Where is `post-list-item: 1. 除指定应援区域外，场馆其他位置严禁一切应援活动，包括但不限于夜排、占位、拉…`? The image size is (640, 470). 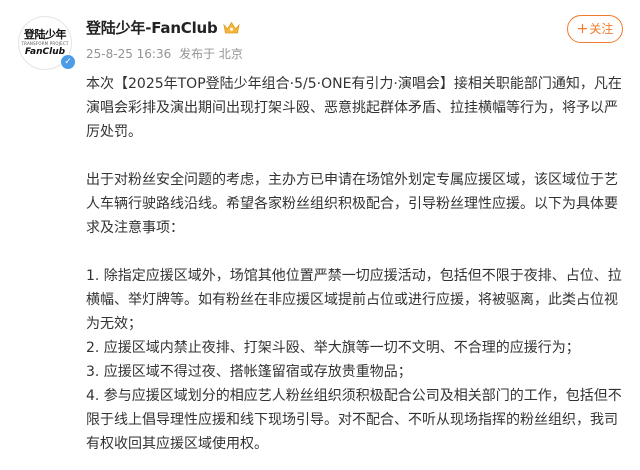
post-list-item: 1. 除指定应援区域外，场馆其他位置严禁一切应援活动，包括但不限于夜排、占位、拉… is located at coordinates (354, 300).